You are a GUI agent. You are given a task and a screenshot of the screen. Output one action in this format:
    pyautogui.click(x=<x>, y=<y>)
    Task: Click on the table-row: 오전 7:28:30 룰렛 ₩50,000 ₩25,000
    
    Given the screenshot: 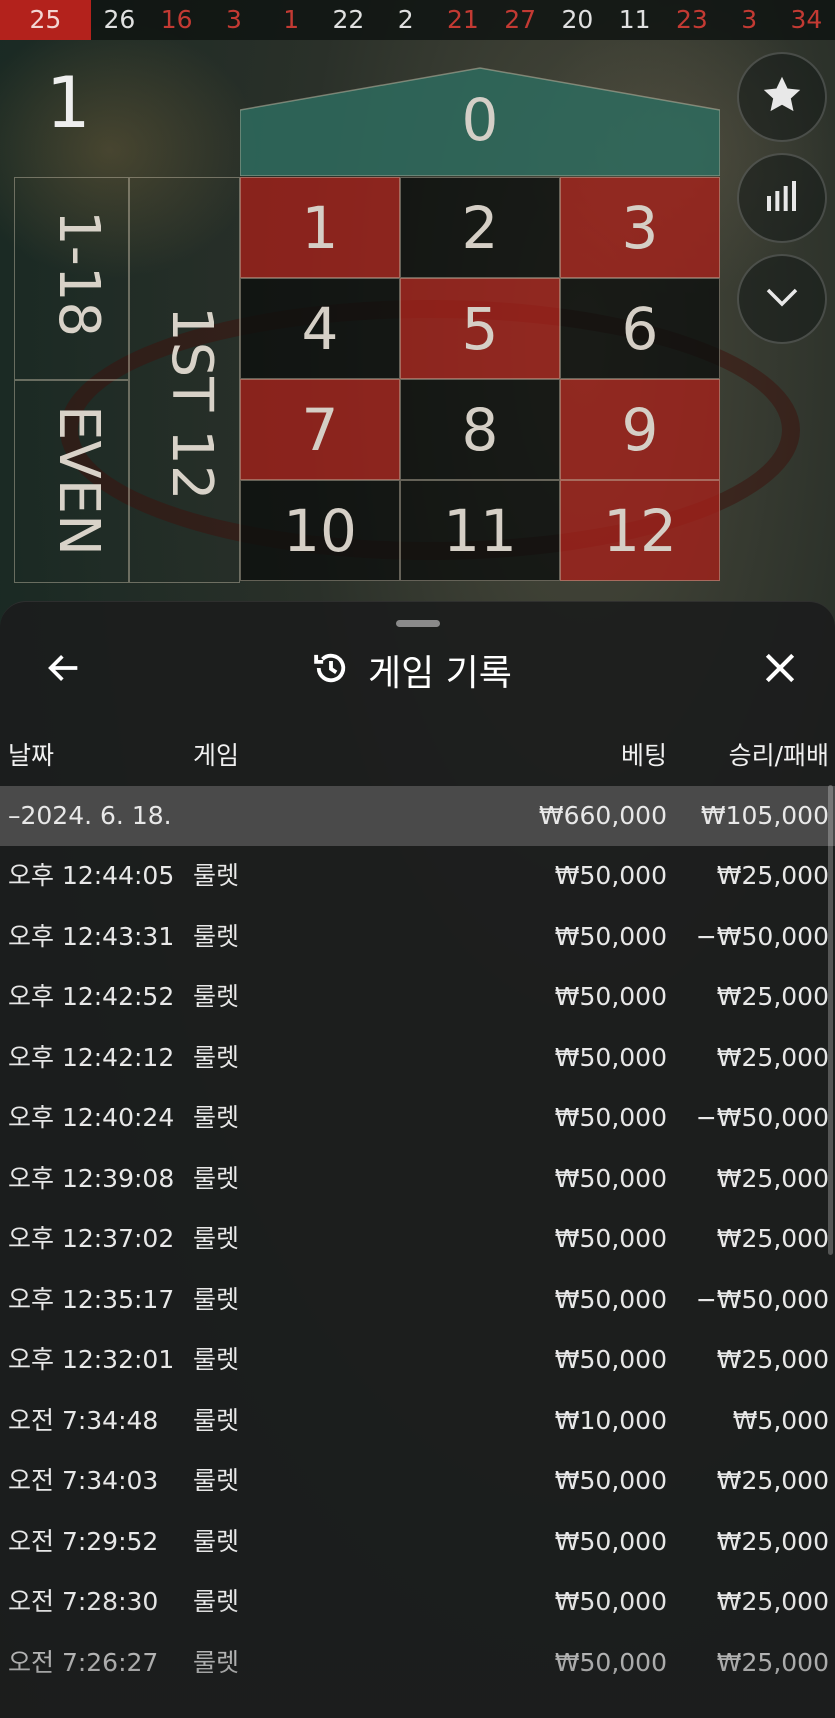 What is the action you would take?
    pyautogui.click(x=417, y=1602)
    